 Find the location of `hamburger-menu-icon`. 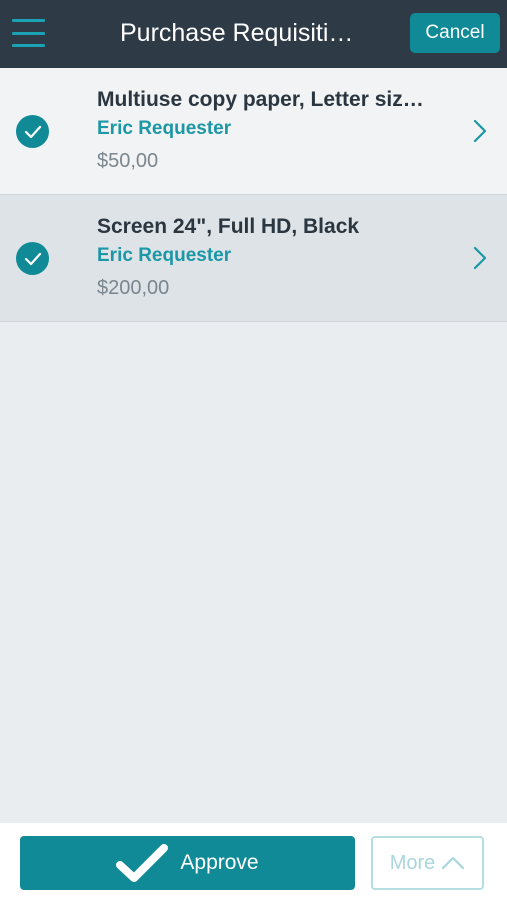

hamburger-menu-icon is located at coordinates (28, 33).